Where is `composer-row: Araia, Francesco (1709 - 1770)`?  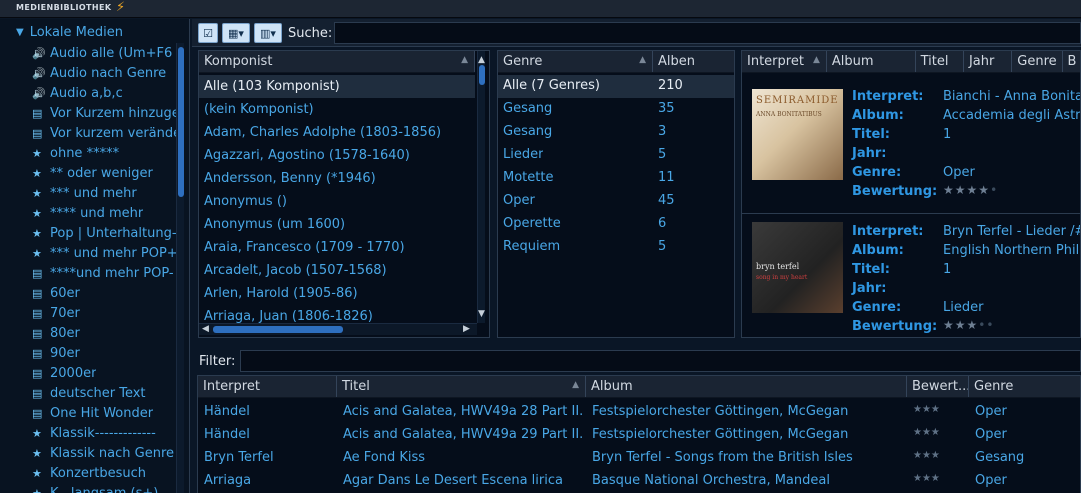
composer-row: Araia, Francesco (1709 - 1770) is located at coordinates (337, 247).